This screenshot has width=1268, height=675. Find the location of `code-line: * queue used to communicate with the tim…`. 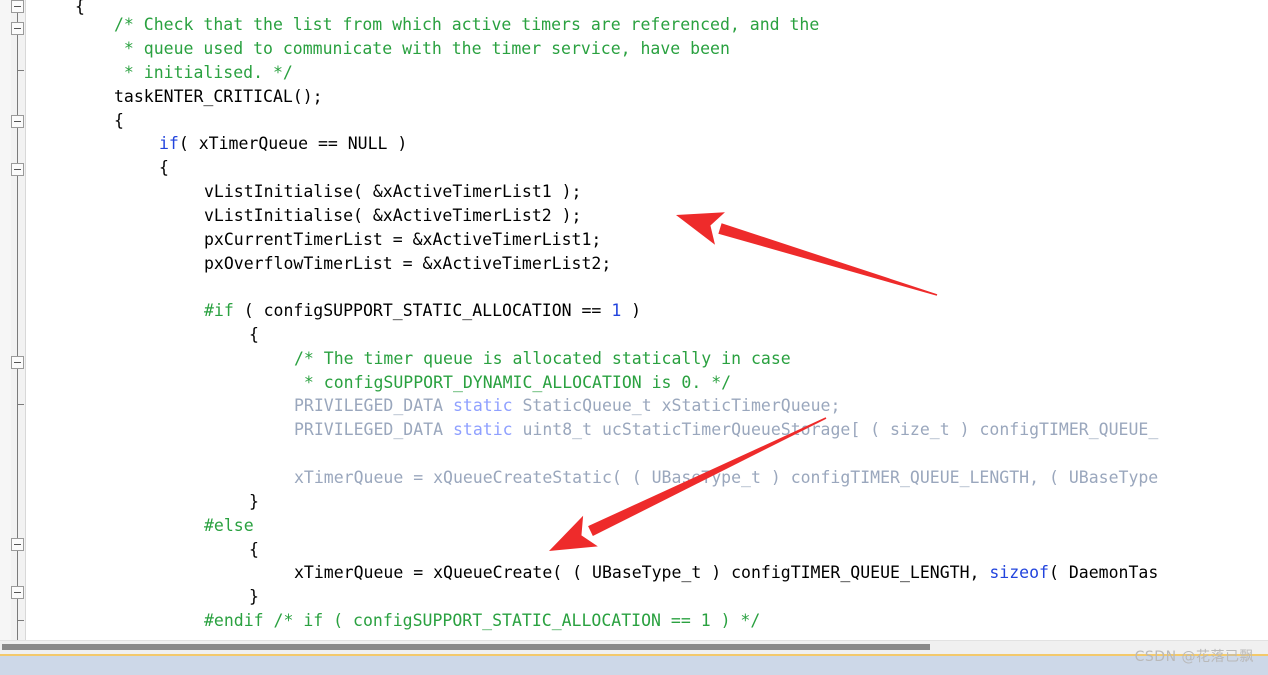

code-line: * queue used to communicate with the tim… is located at coordinates (422, 49).